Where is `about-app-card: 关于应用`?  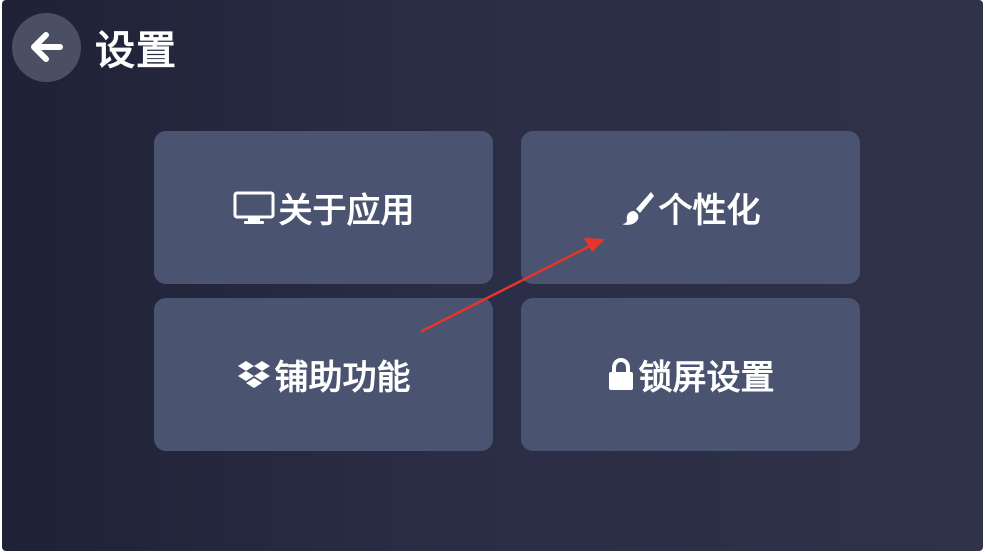 about-app-card: 关于应用 is located at coordinates (323, 207).